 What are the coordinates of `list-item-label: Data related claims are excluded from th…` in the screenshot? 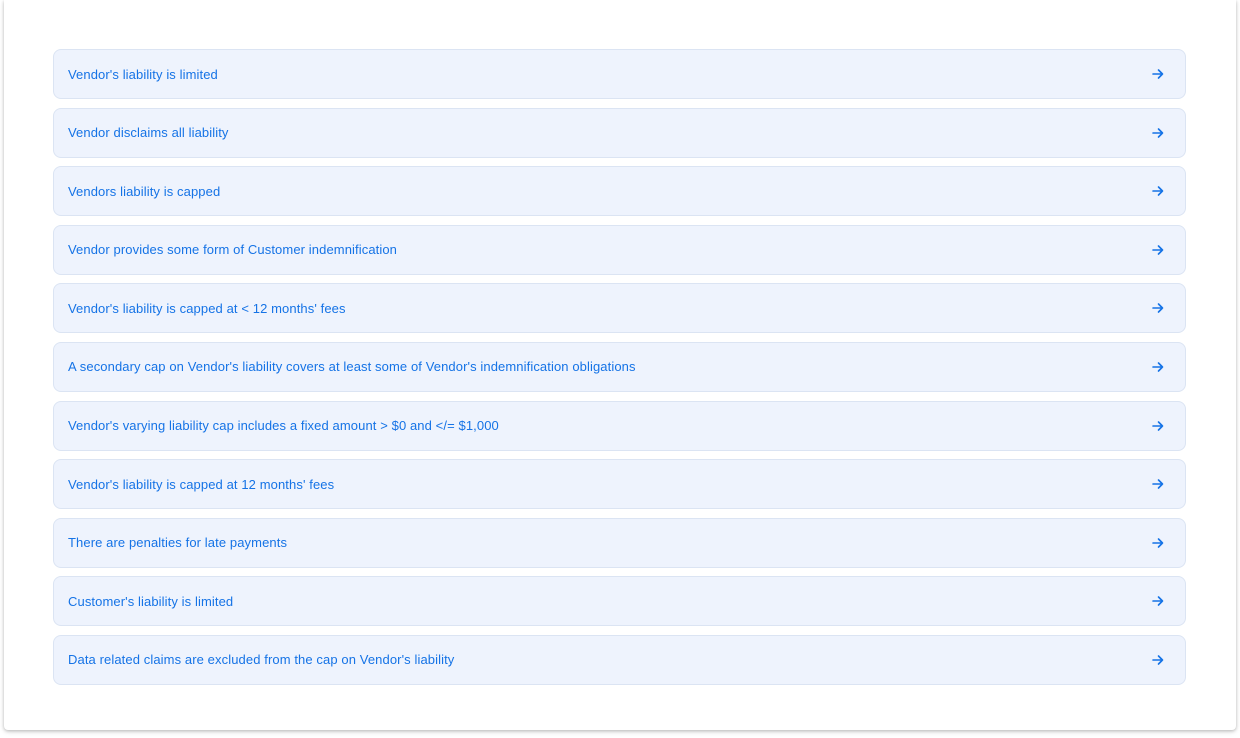 It's located at (261, 660).